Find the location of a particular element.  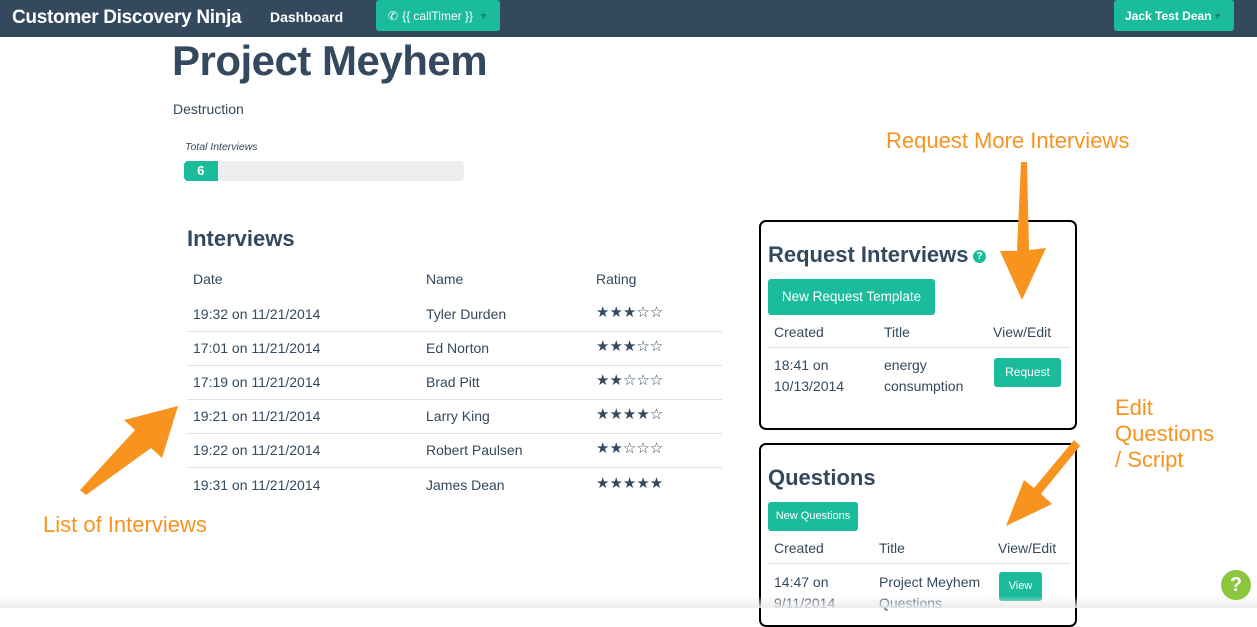

annotation-line: Questions is located at coordinates (1165, 433).